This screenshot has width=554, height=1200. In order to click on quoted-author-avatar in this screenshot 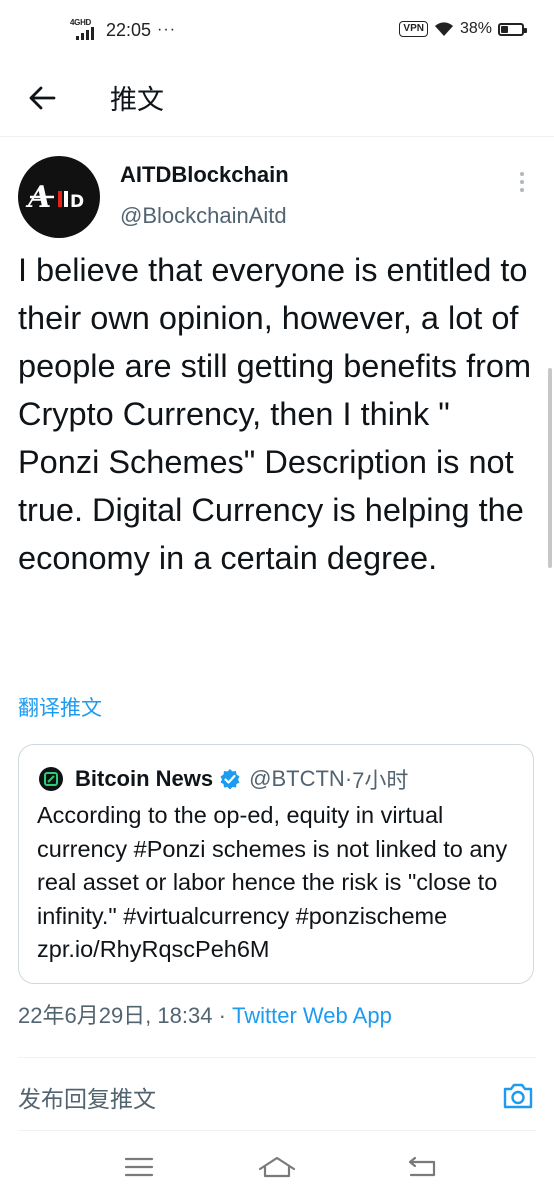, I will do `click(51, 779)`.